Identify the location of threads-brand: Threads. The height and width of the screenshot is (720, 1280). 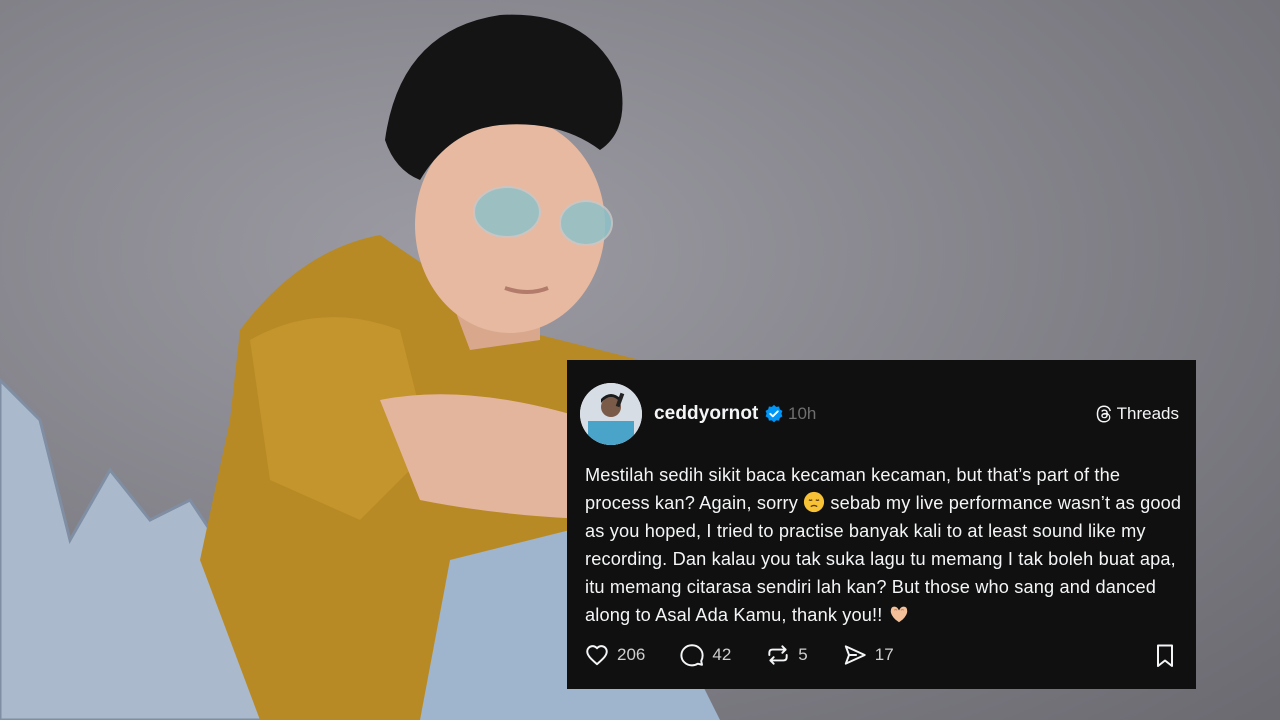
(1137, 414).